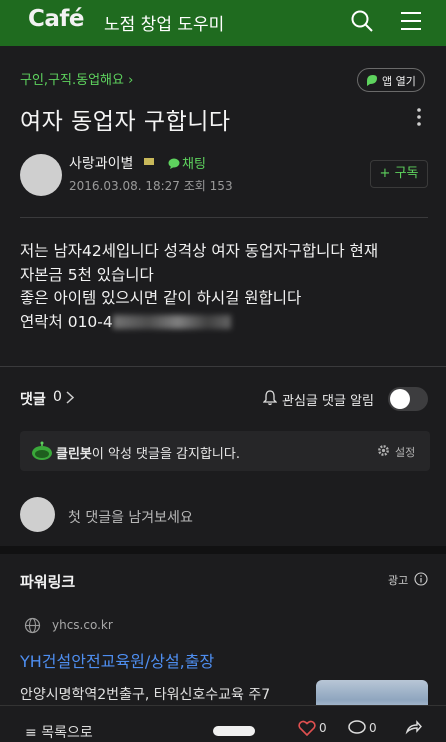  Describe the element at coordinates (194, 186) in the screenshot. I see `views-label: 조회` at that location.